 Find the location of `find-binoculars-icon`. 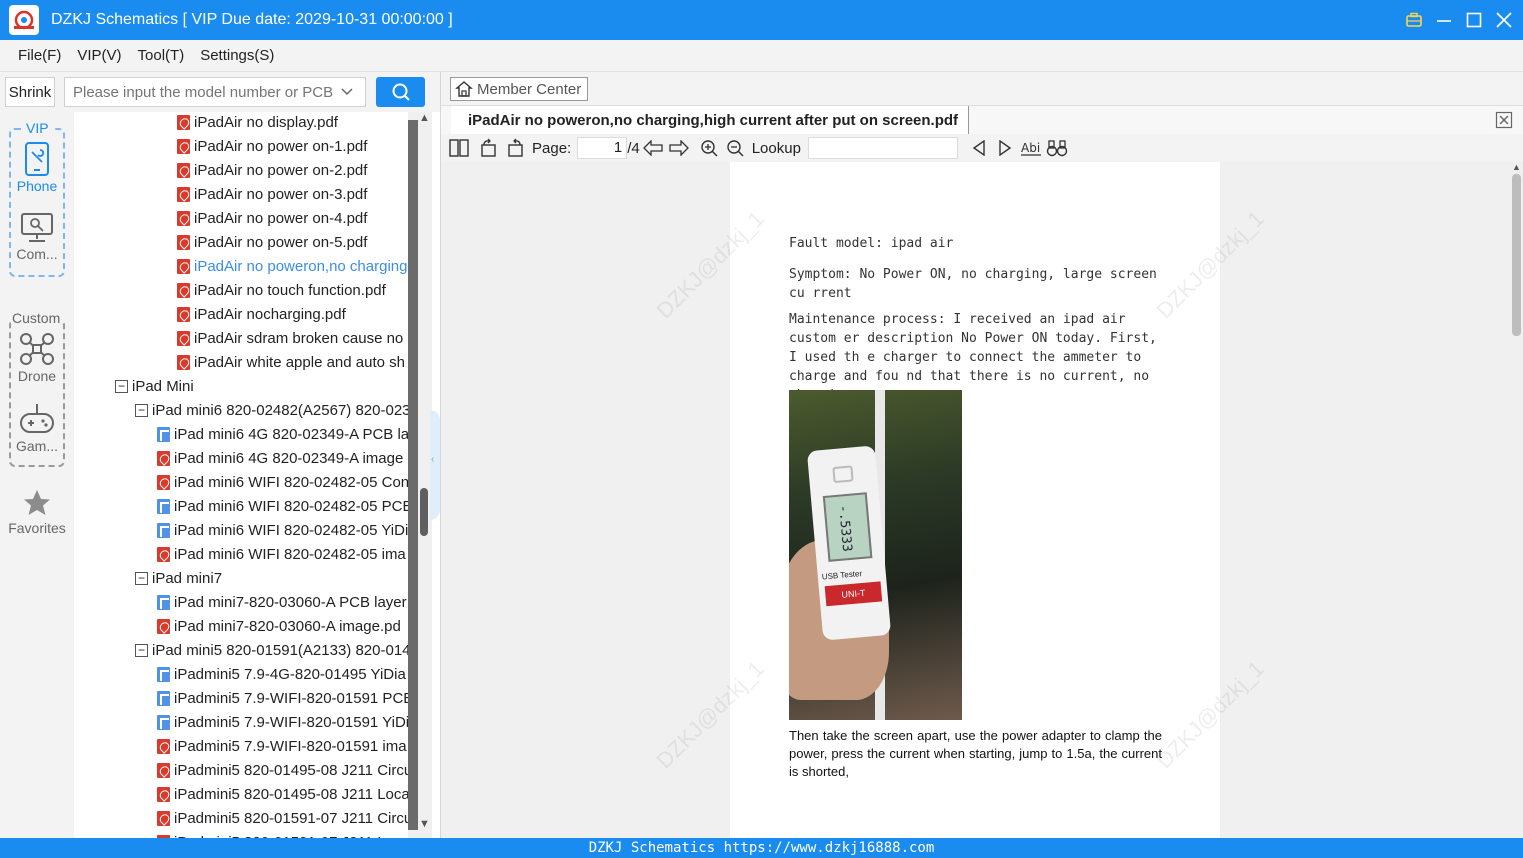

find-binoculars-icon is located at coordinates (1057, 148).